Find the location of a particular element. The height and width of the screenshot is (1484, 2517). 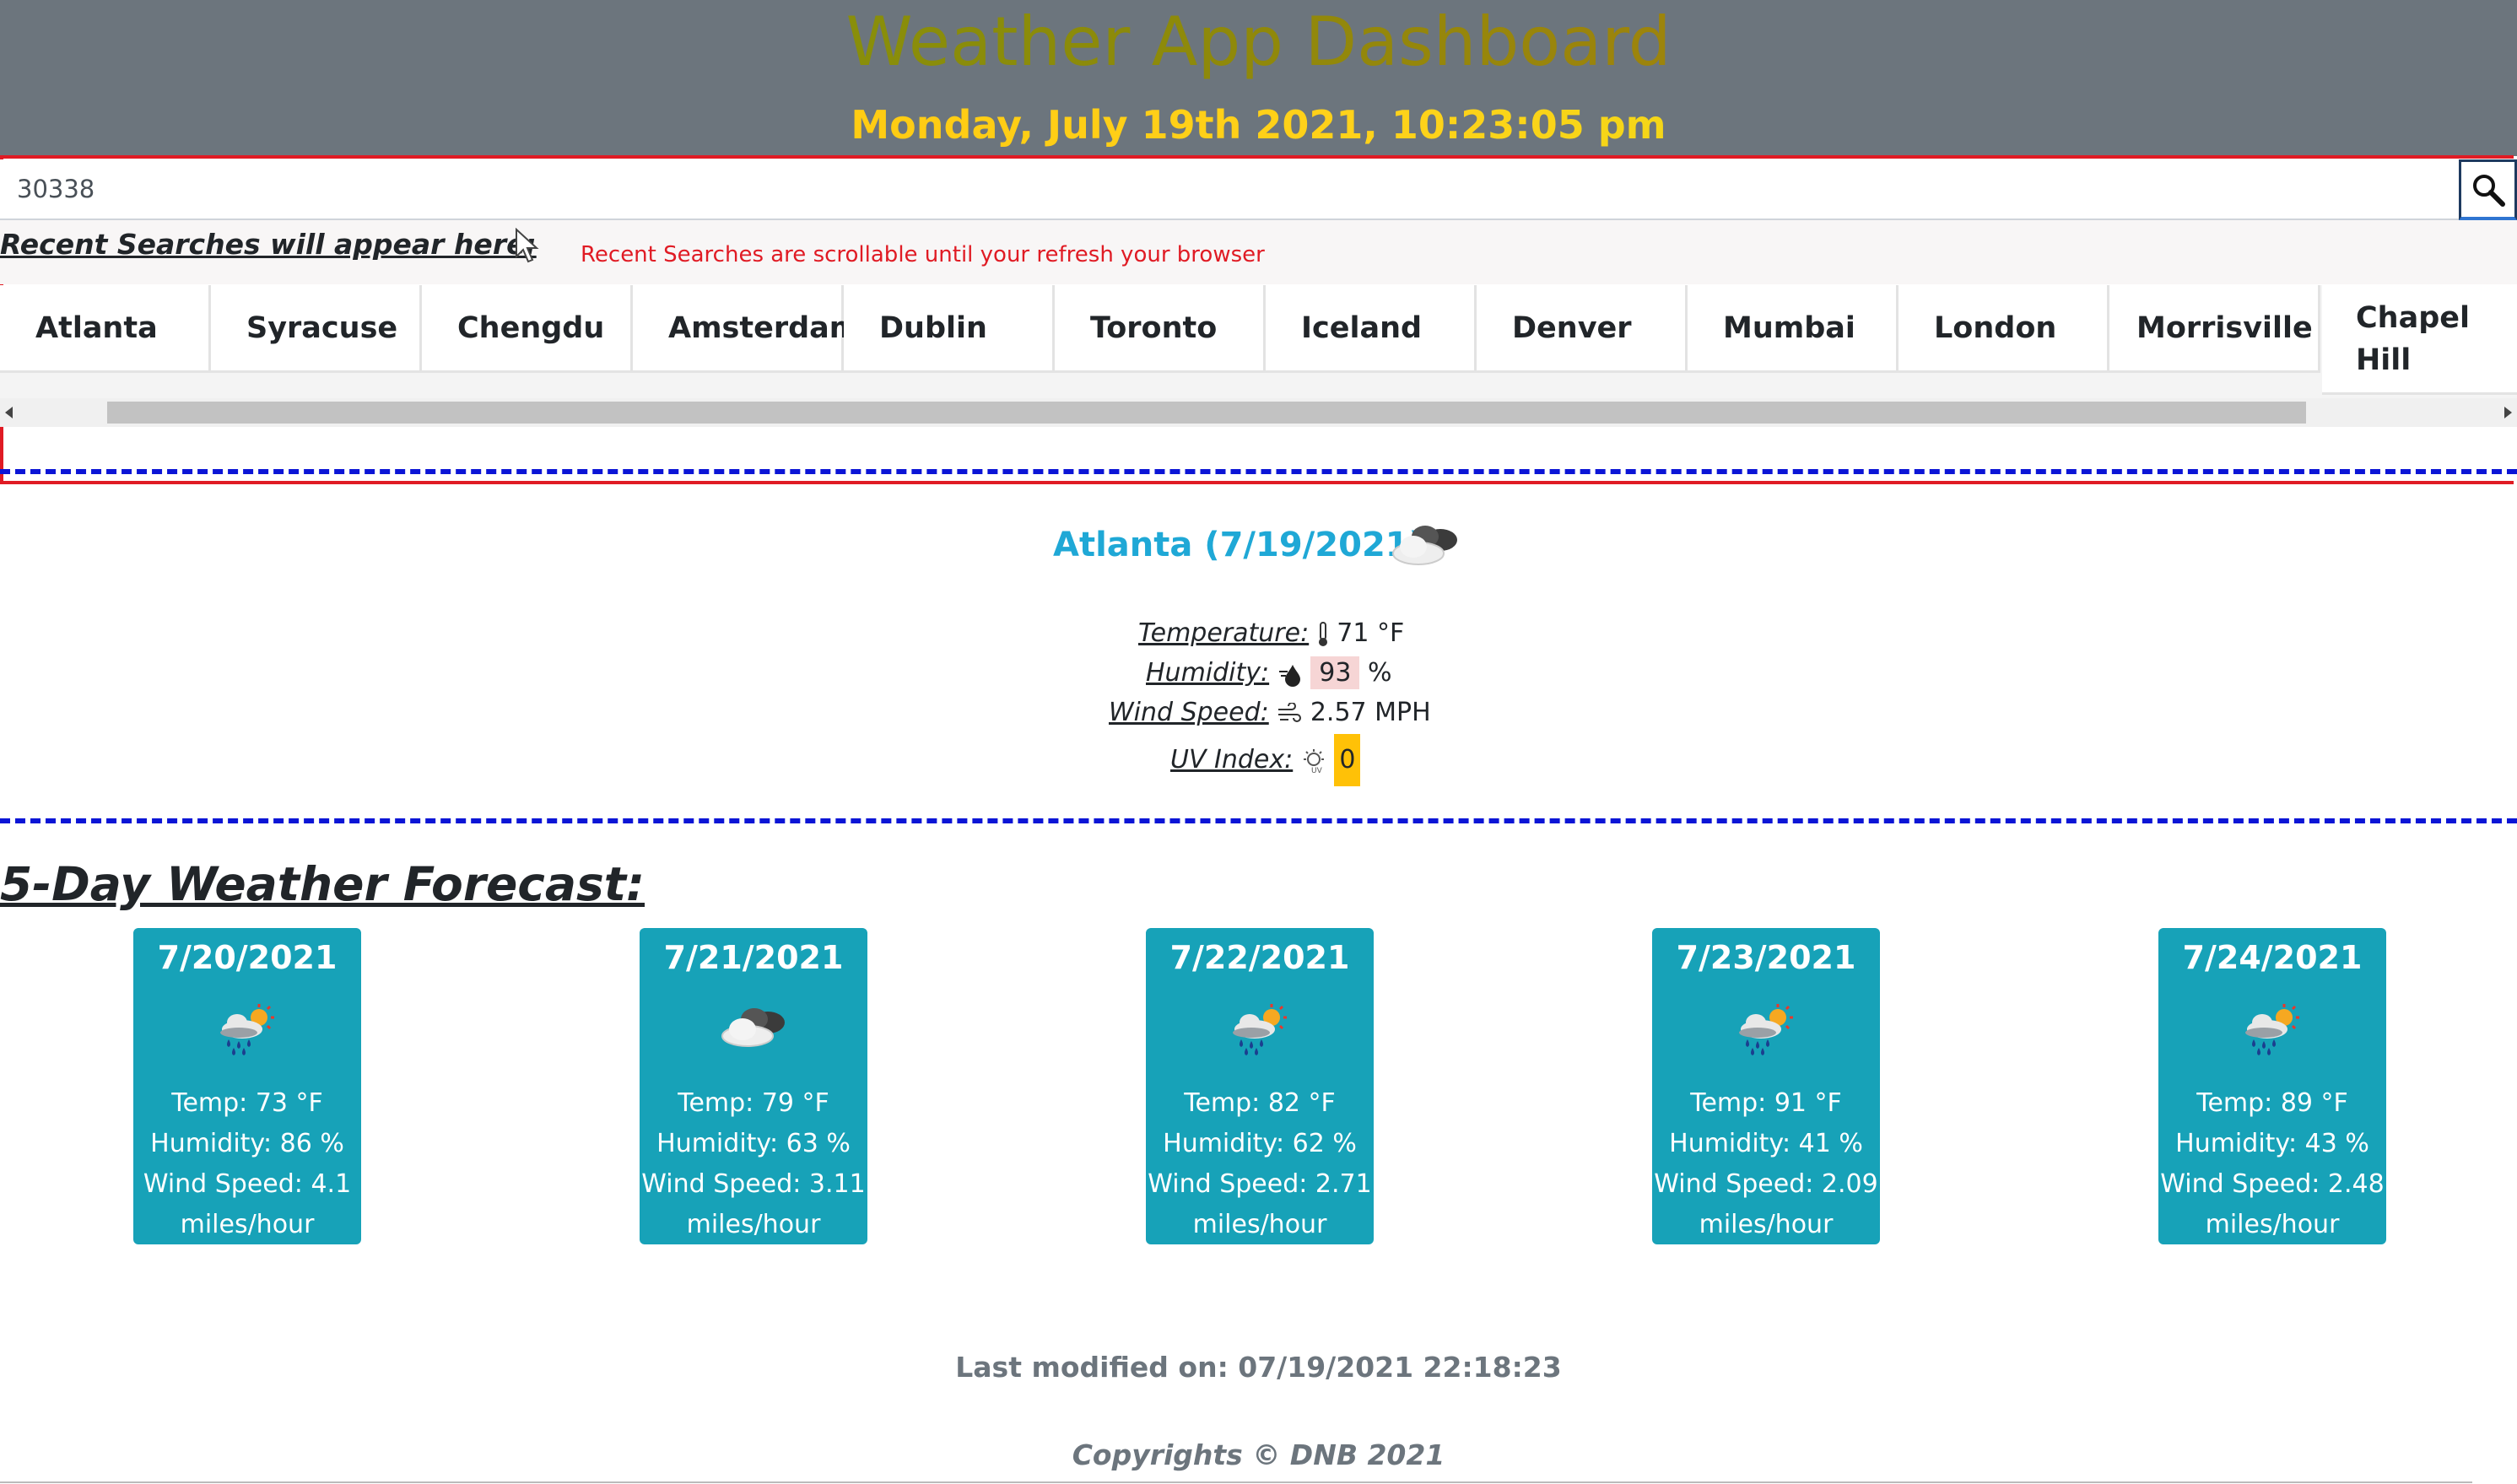

recent-city-button: Mumbai is located at coordinates (1794, 329).